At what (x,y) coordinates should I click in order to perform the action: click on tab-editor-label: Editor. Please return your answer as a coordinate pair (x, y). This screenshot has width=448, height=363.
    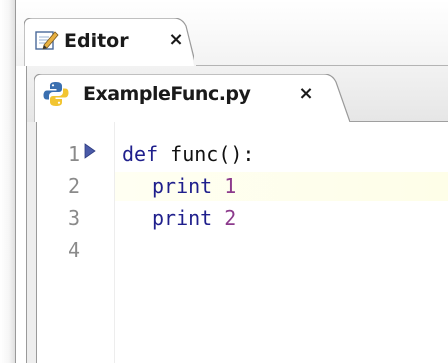
    Looking at the image, I should click on (96, 41).